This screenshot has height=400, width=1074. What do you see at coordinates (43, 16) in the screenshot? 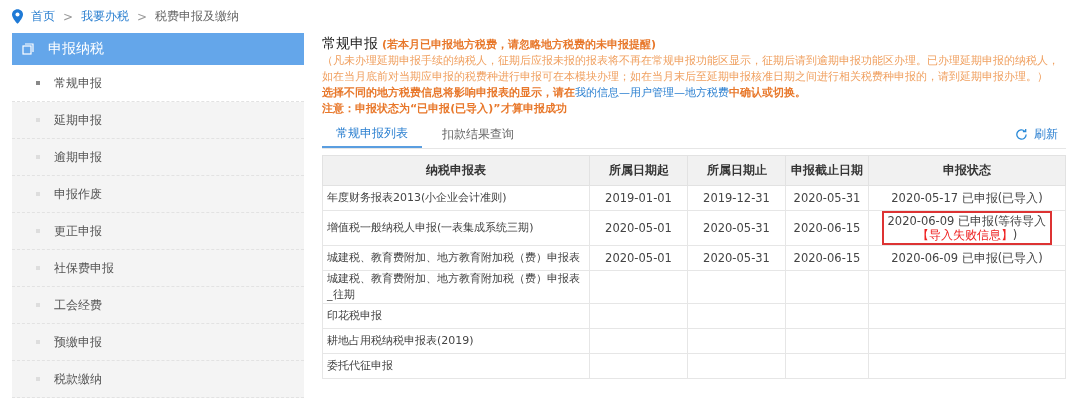
I see `breadcrumb-link: 首页` at bounding box center [43, 16].